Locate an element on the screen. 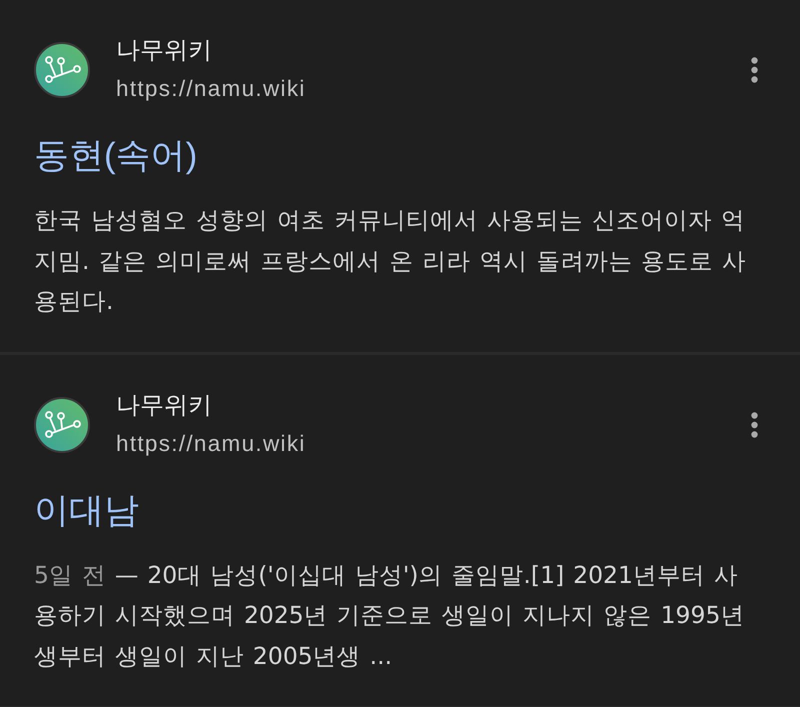  result-snippet: 한국 남성혐오 성향의 여초 커뮤니티에서 사용되는 신조어이자 억지밈. 같은 의미로써 프랑스에서 온 리라 역시 돌려까는 용도로 사용된다. is located at coordinates (391, 261).